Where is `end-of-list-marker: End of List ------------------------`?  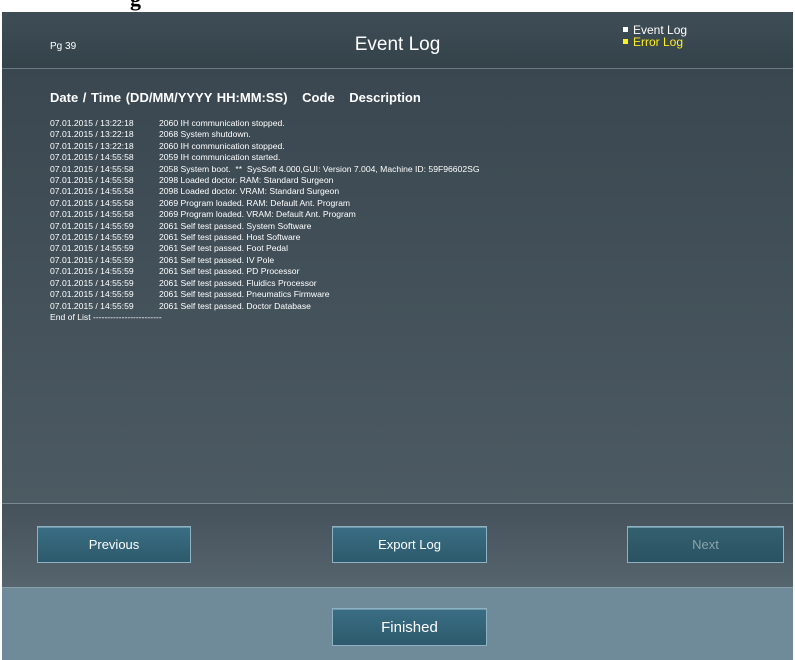 end-of-list-marker: End of List ------------------------ is located at coordinates (106, 316).